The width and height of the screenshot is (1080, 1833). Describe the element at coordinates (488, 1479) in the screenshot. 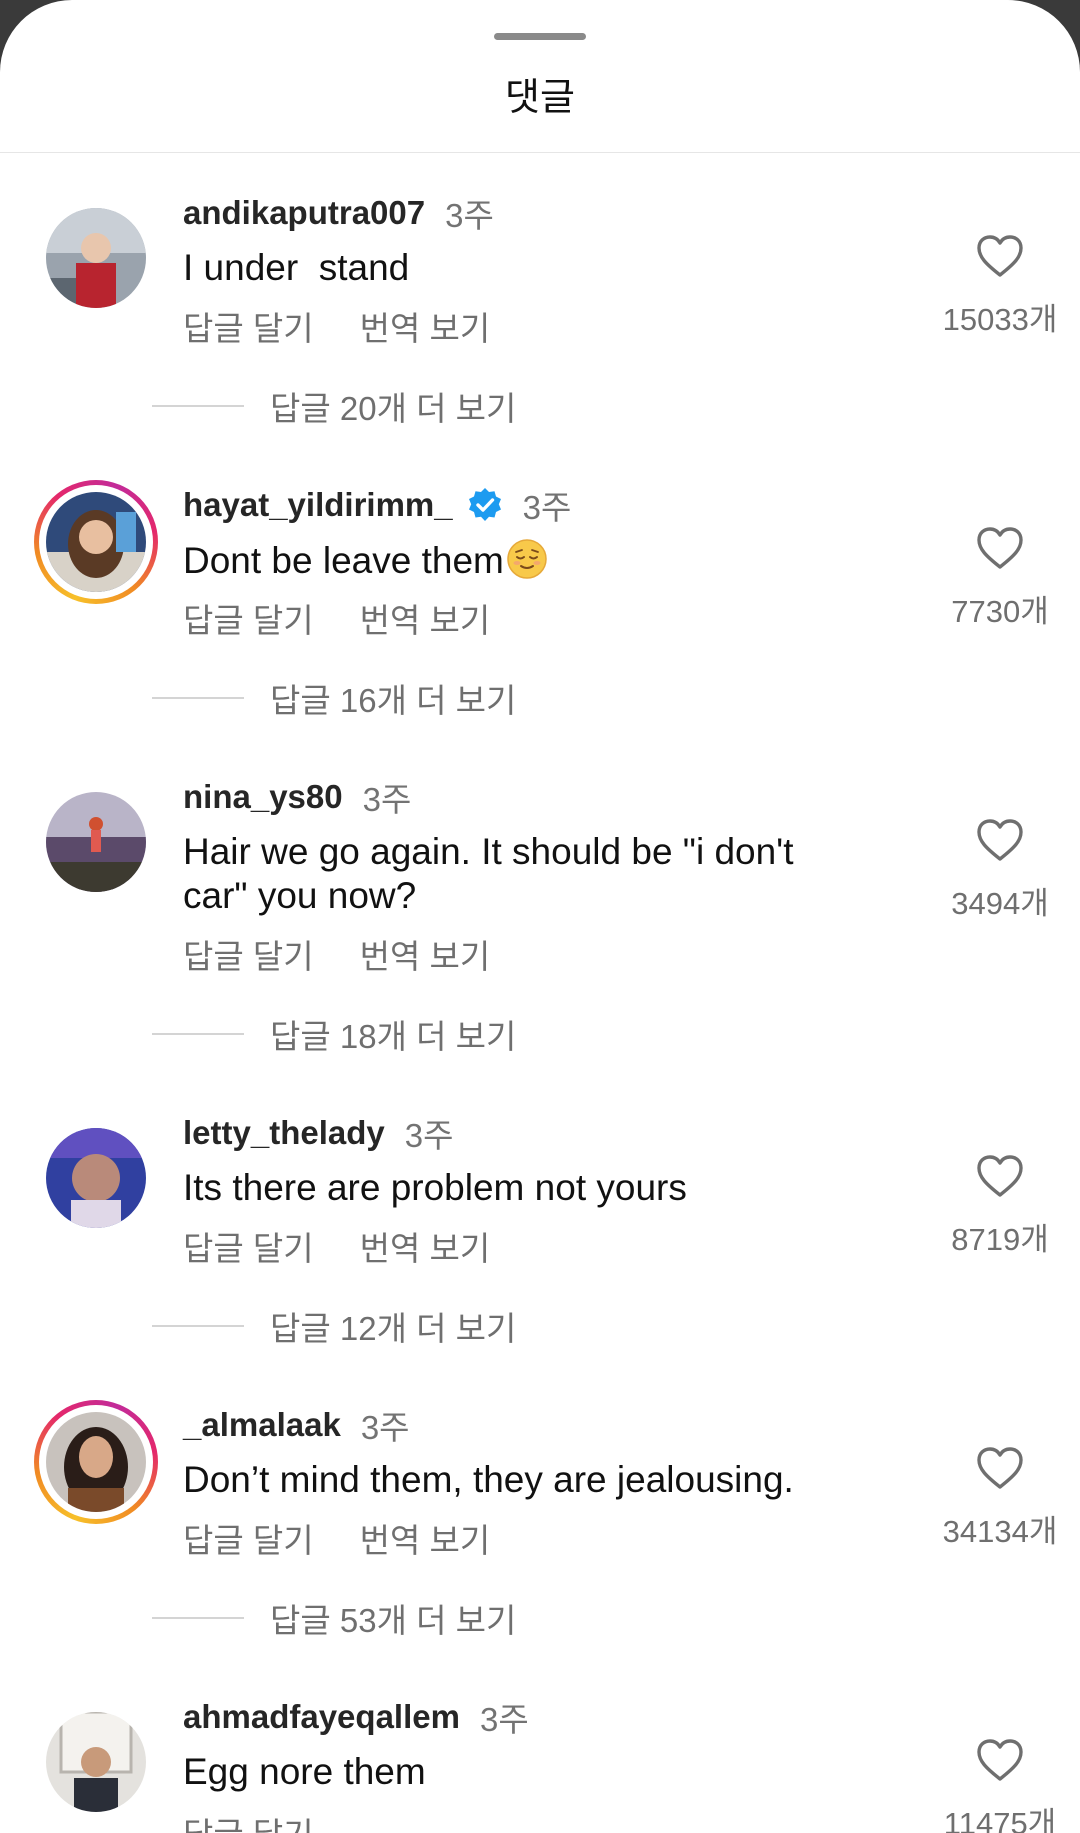

I see `comment-text: Don’t mind them, they are jealousing.` at that location.